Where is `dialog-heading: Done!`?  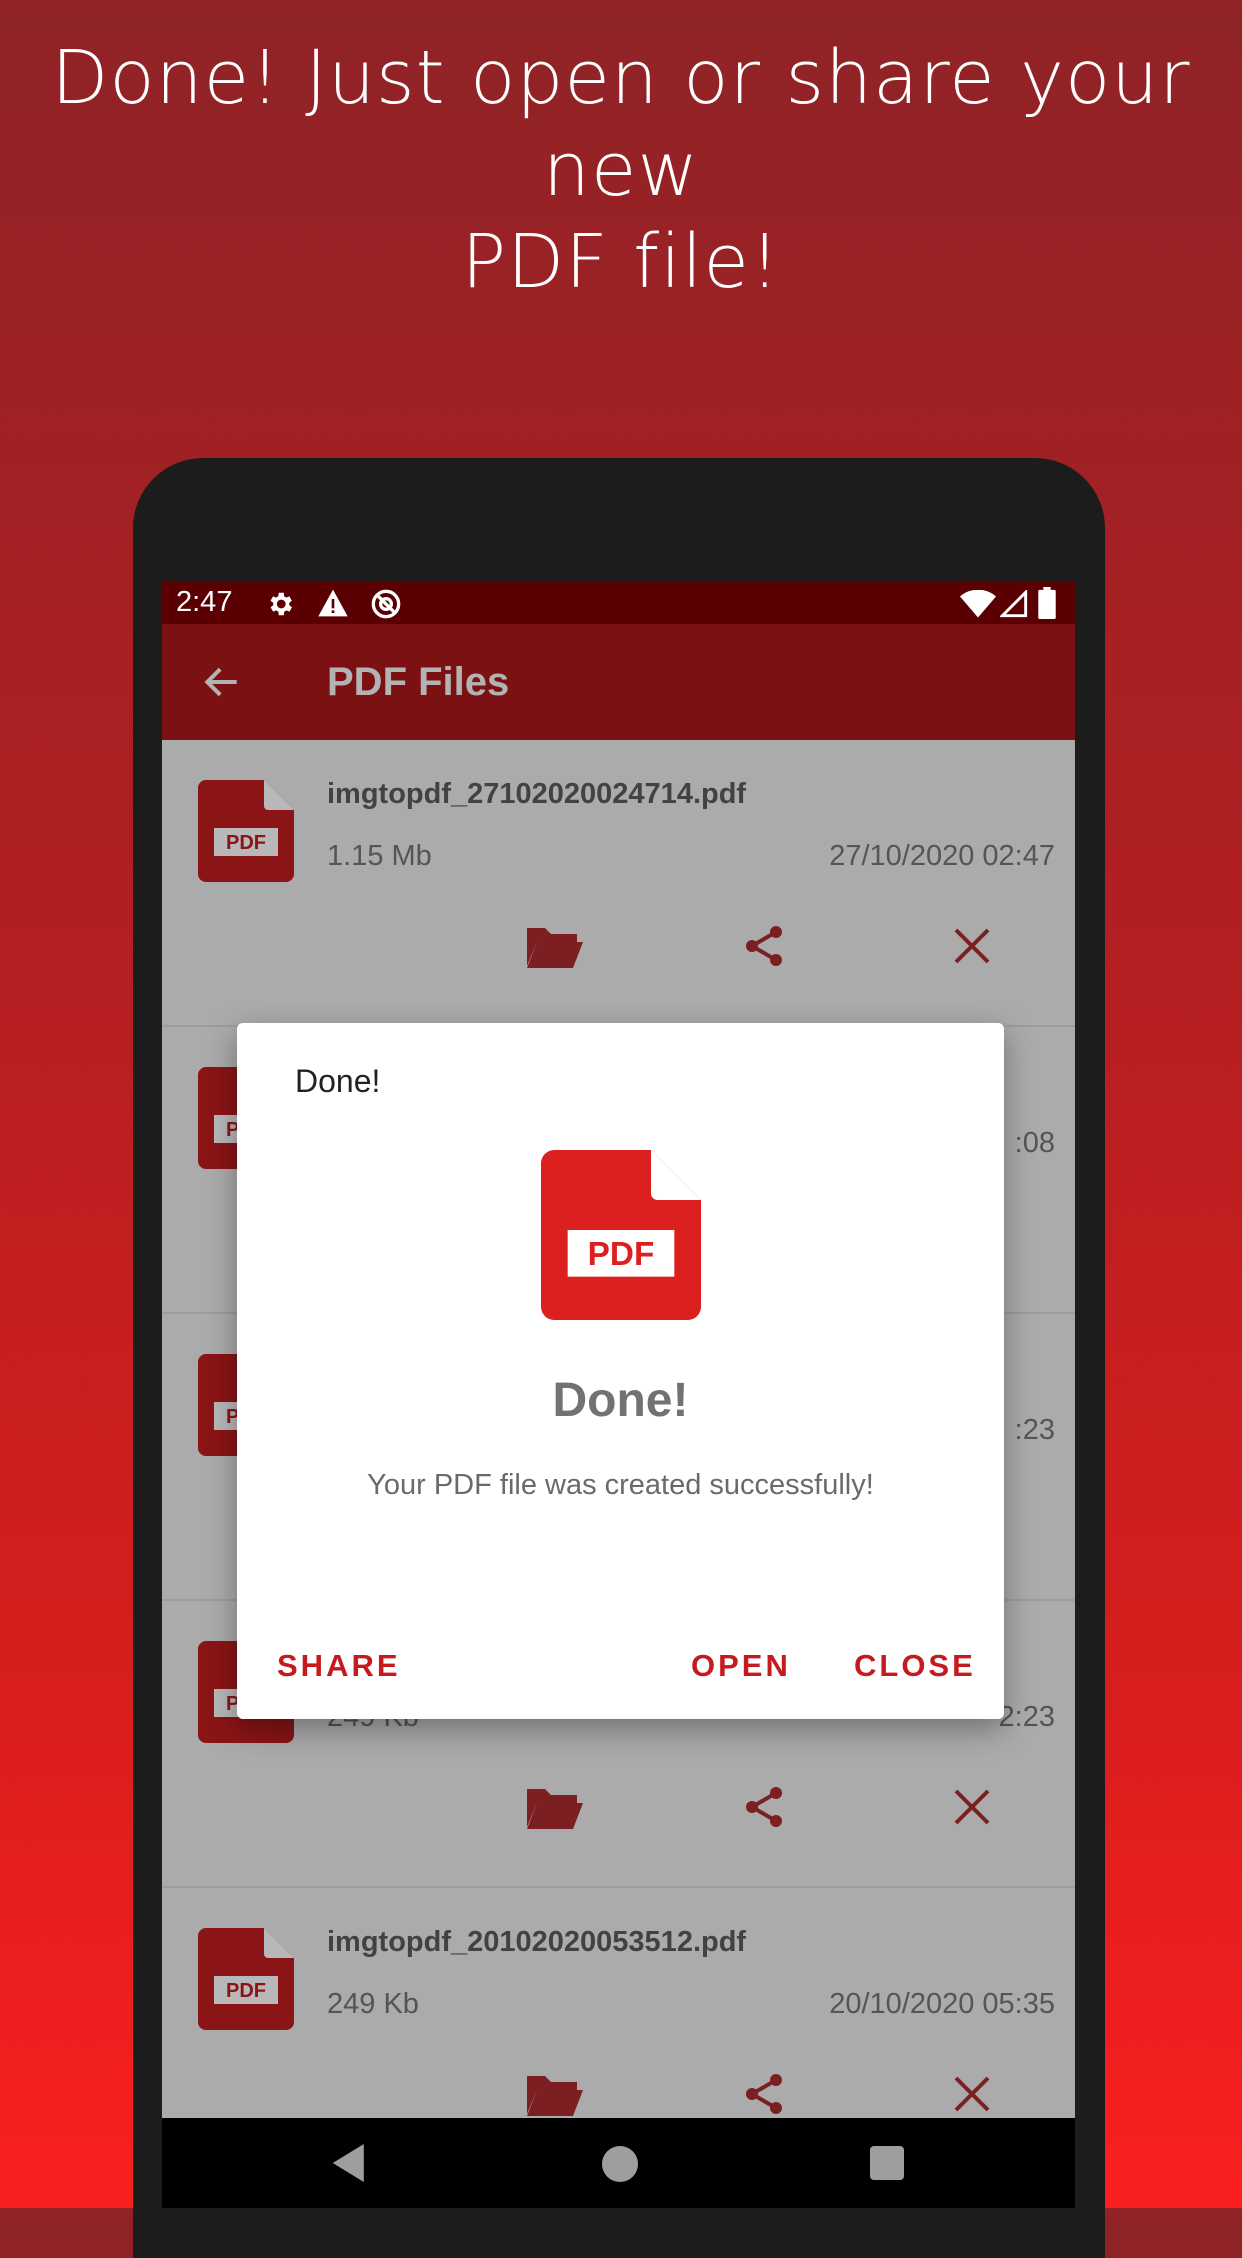
dialog-heading: Done! is located at coordinates (620, 1400).